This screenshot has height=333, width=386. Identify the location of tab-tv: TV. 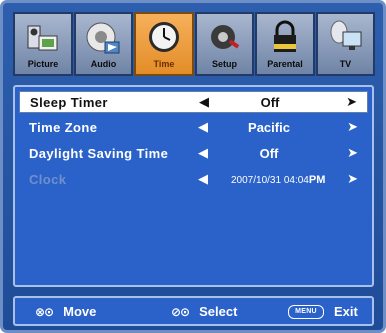
(345, 44).